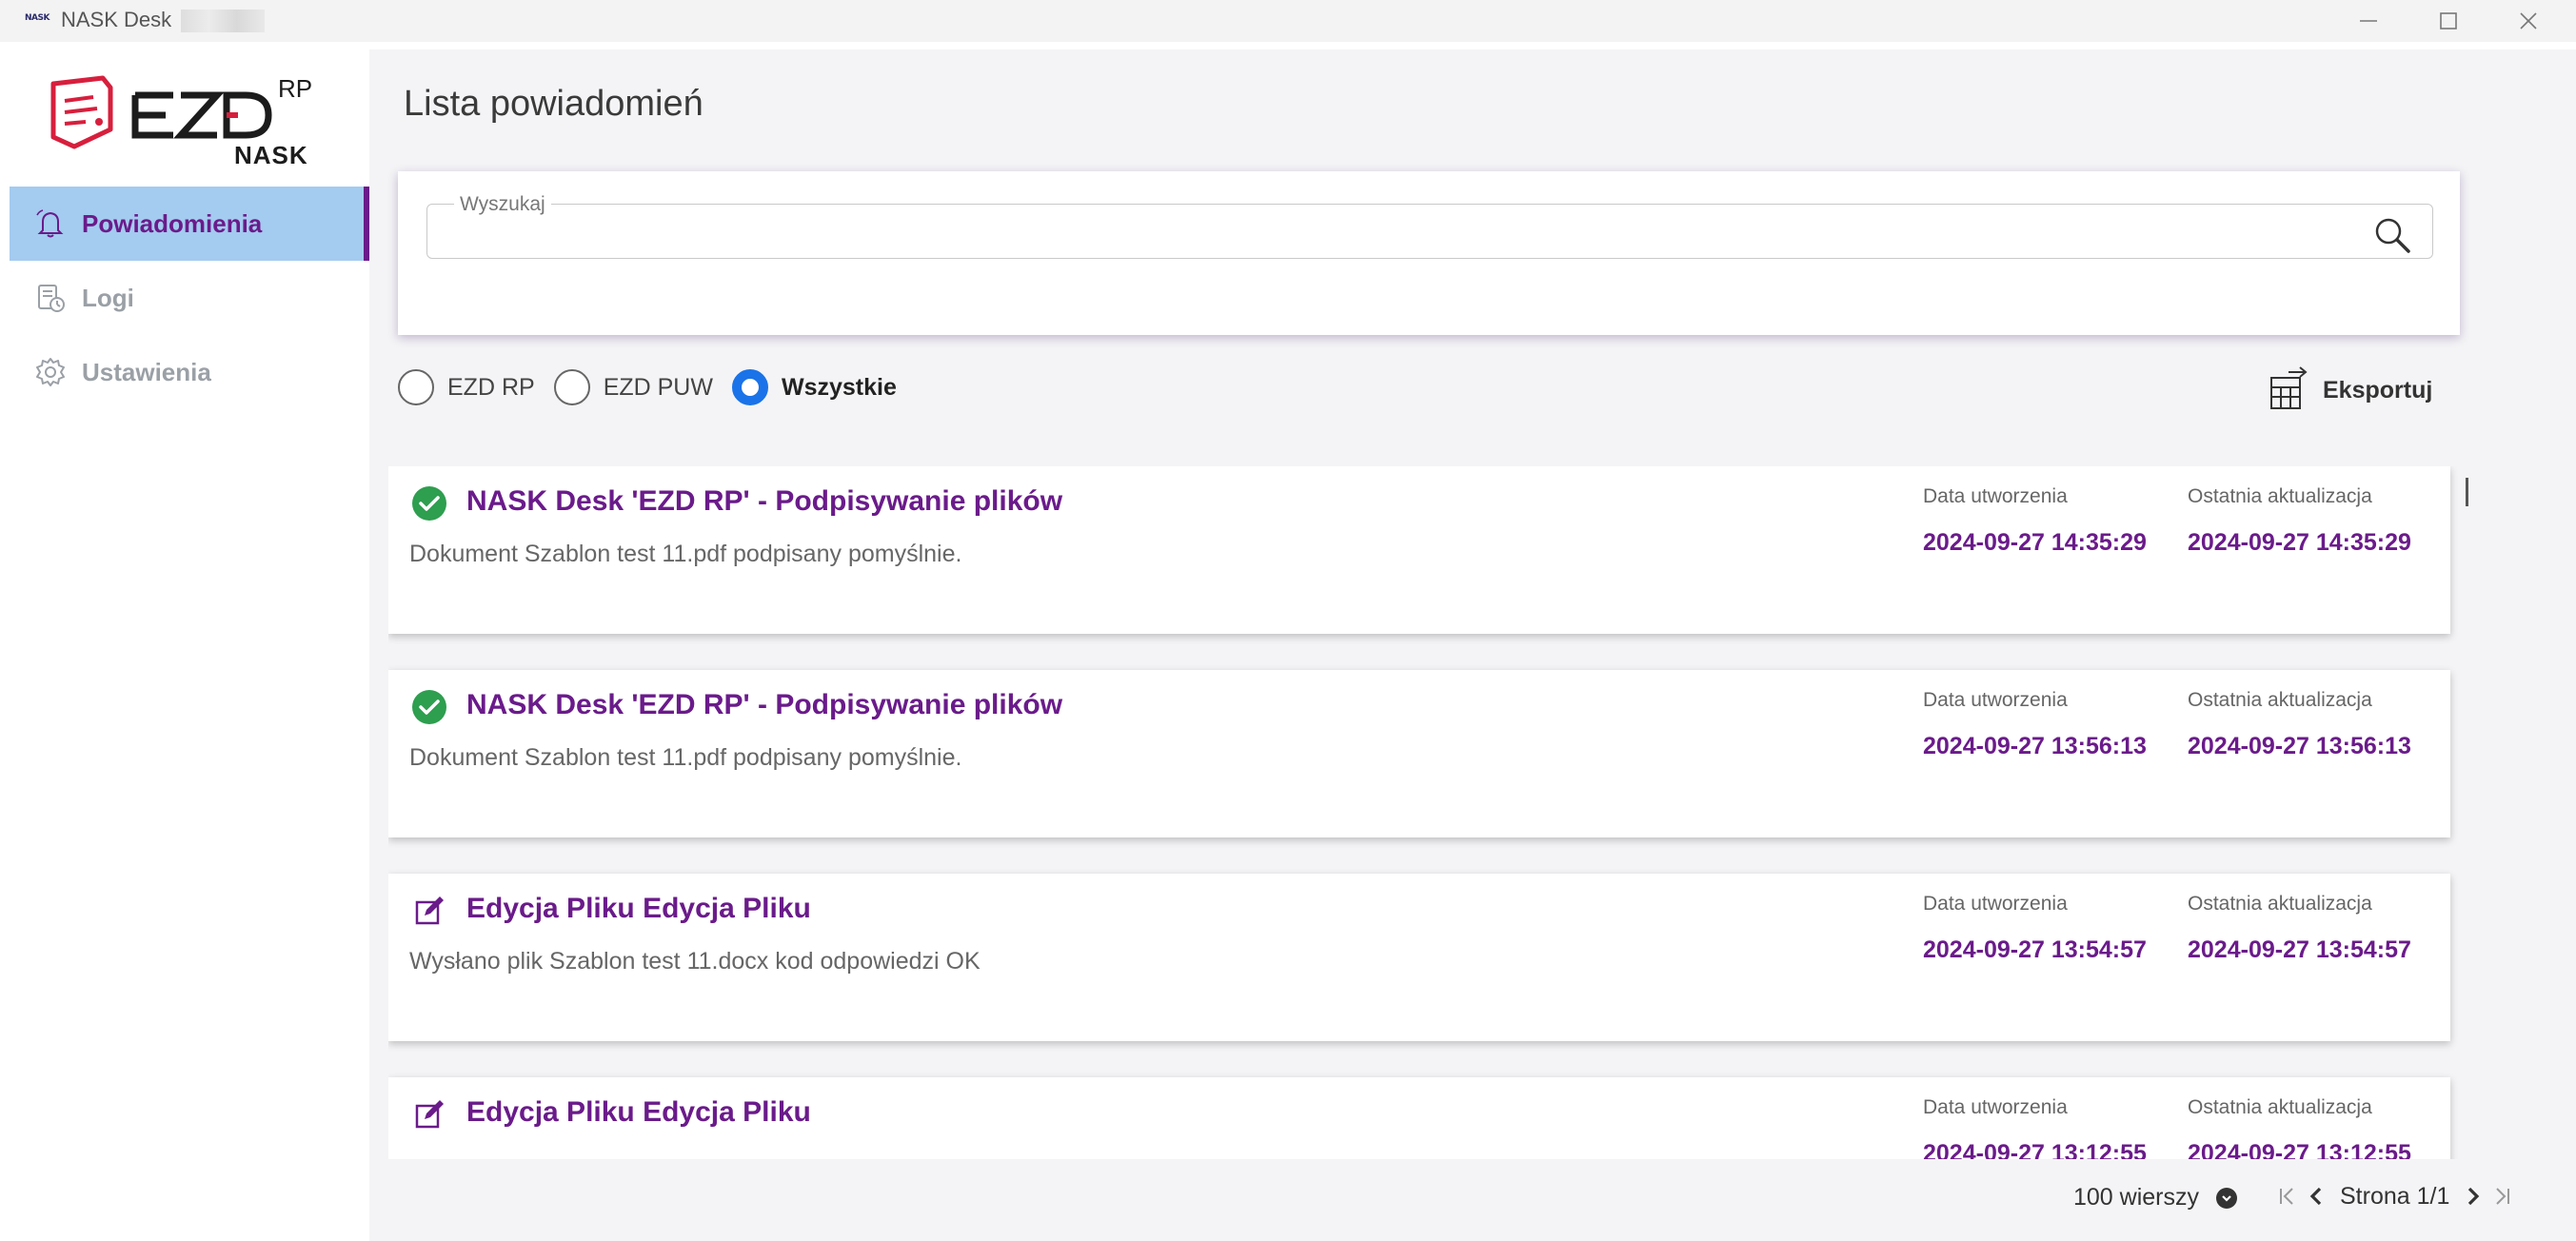 This screenshot has height=1241, width=2576. What do you see at coordinates (502, 204) in the screenshot?
I see `search-legend: Wyszukaj` at bounding box center [502, 204].